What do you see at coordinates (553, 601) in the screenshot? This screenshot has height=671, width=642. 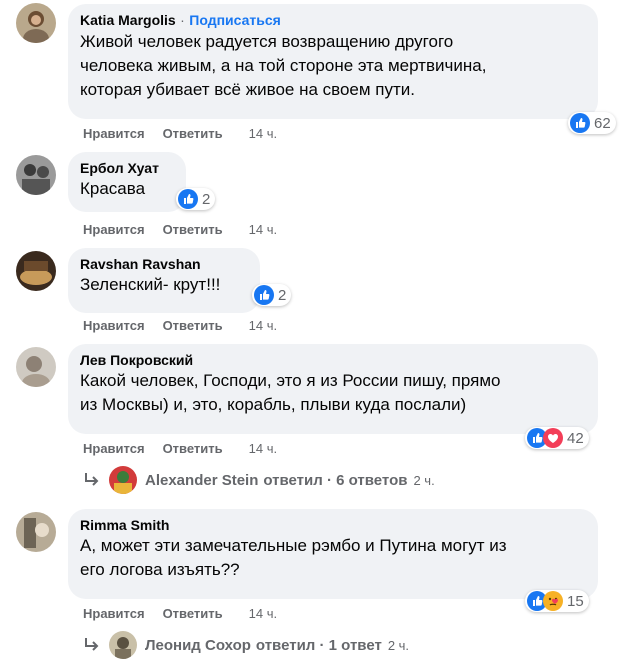 I see `care-icon` at bounding box center [553, 601].